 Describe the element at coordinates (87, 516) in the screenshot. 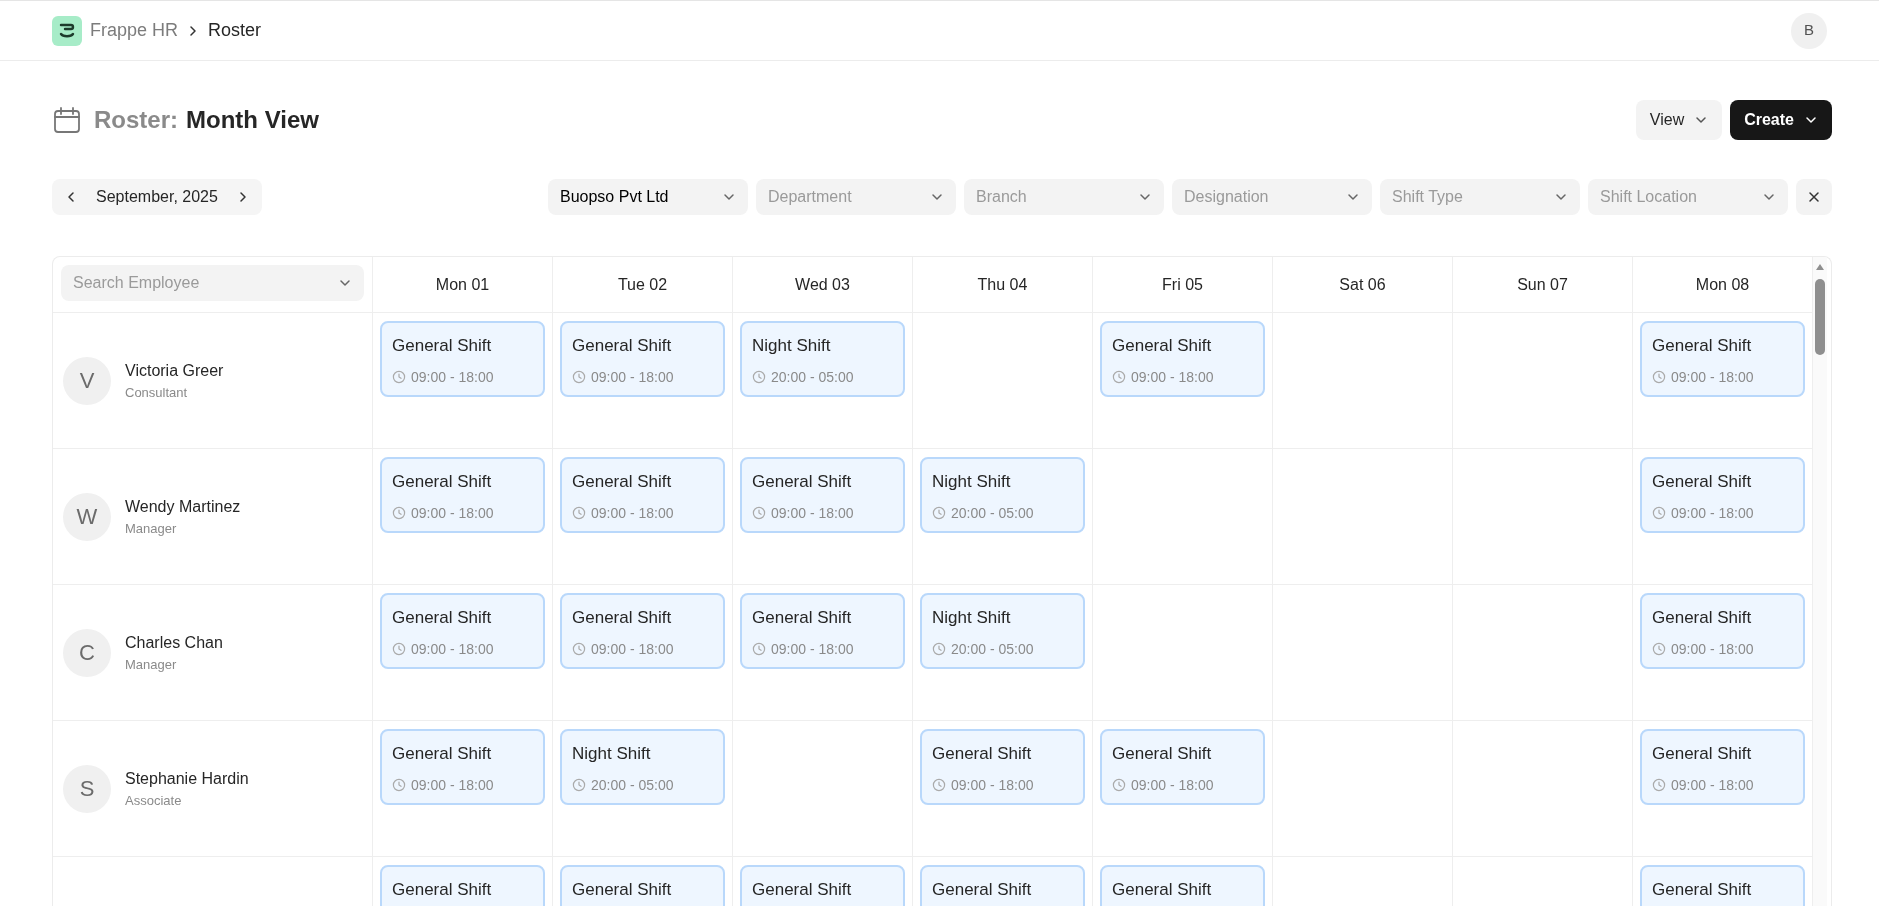

I see `employee-avatar: W` at that location.